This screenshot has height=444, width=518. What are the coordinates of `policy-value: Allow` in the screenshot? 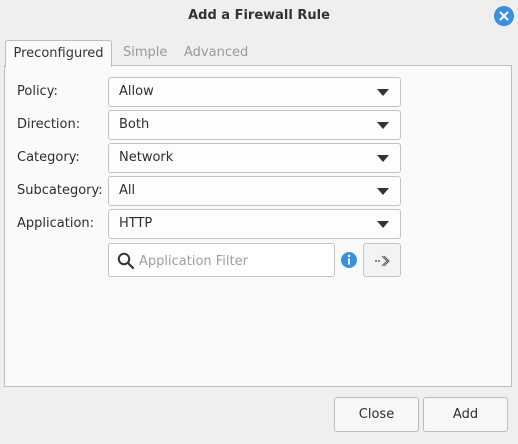 It's located at (136, 91).